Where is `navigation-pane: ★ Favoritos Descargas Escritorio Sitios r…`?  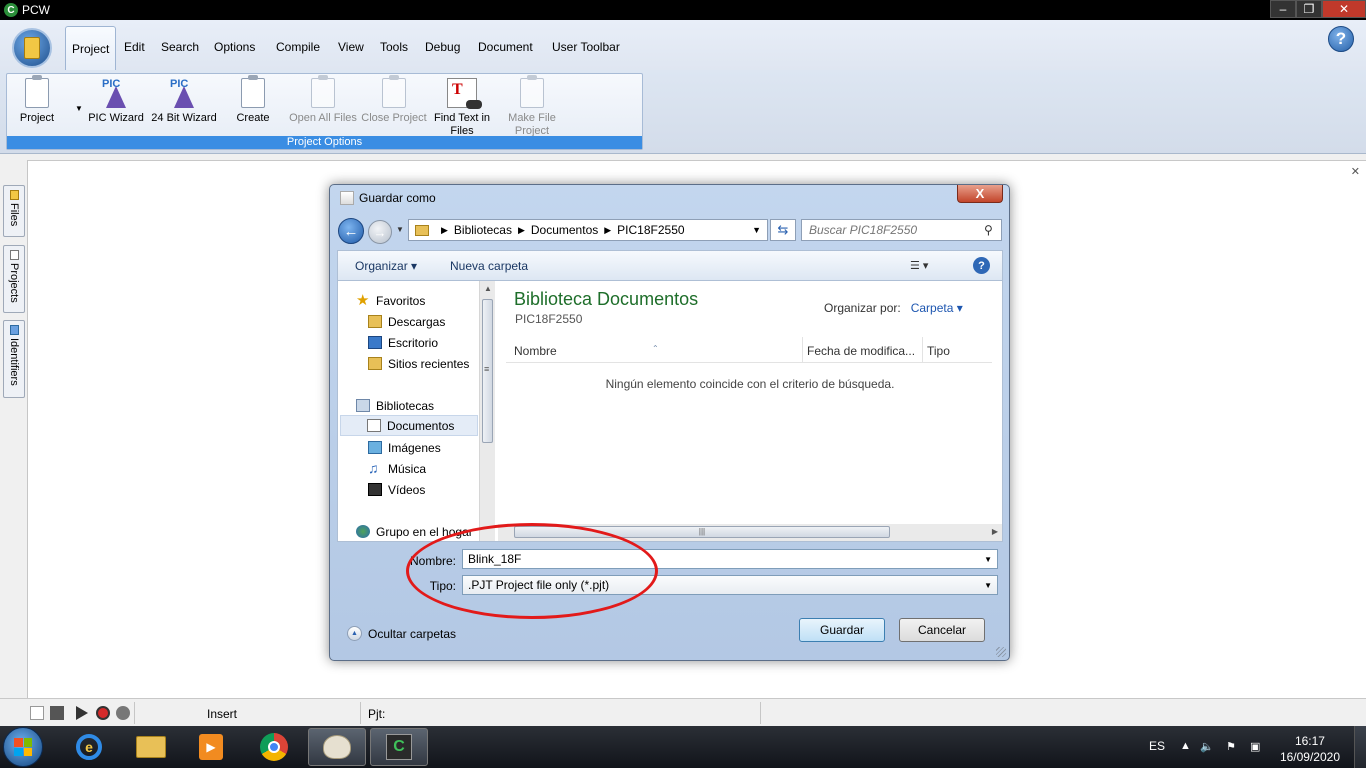
navigation-pane: ★ Favoritos Descargas Escritorio Sitios r… is located at coordinates (416, 411).